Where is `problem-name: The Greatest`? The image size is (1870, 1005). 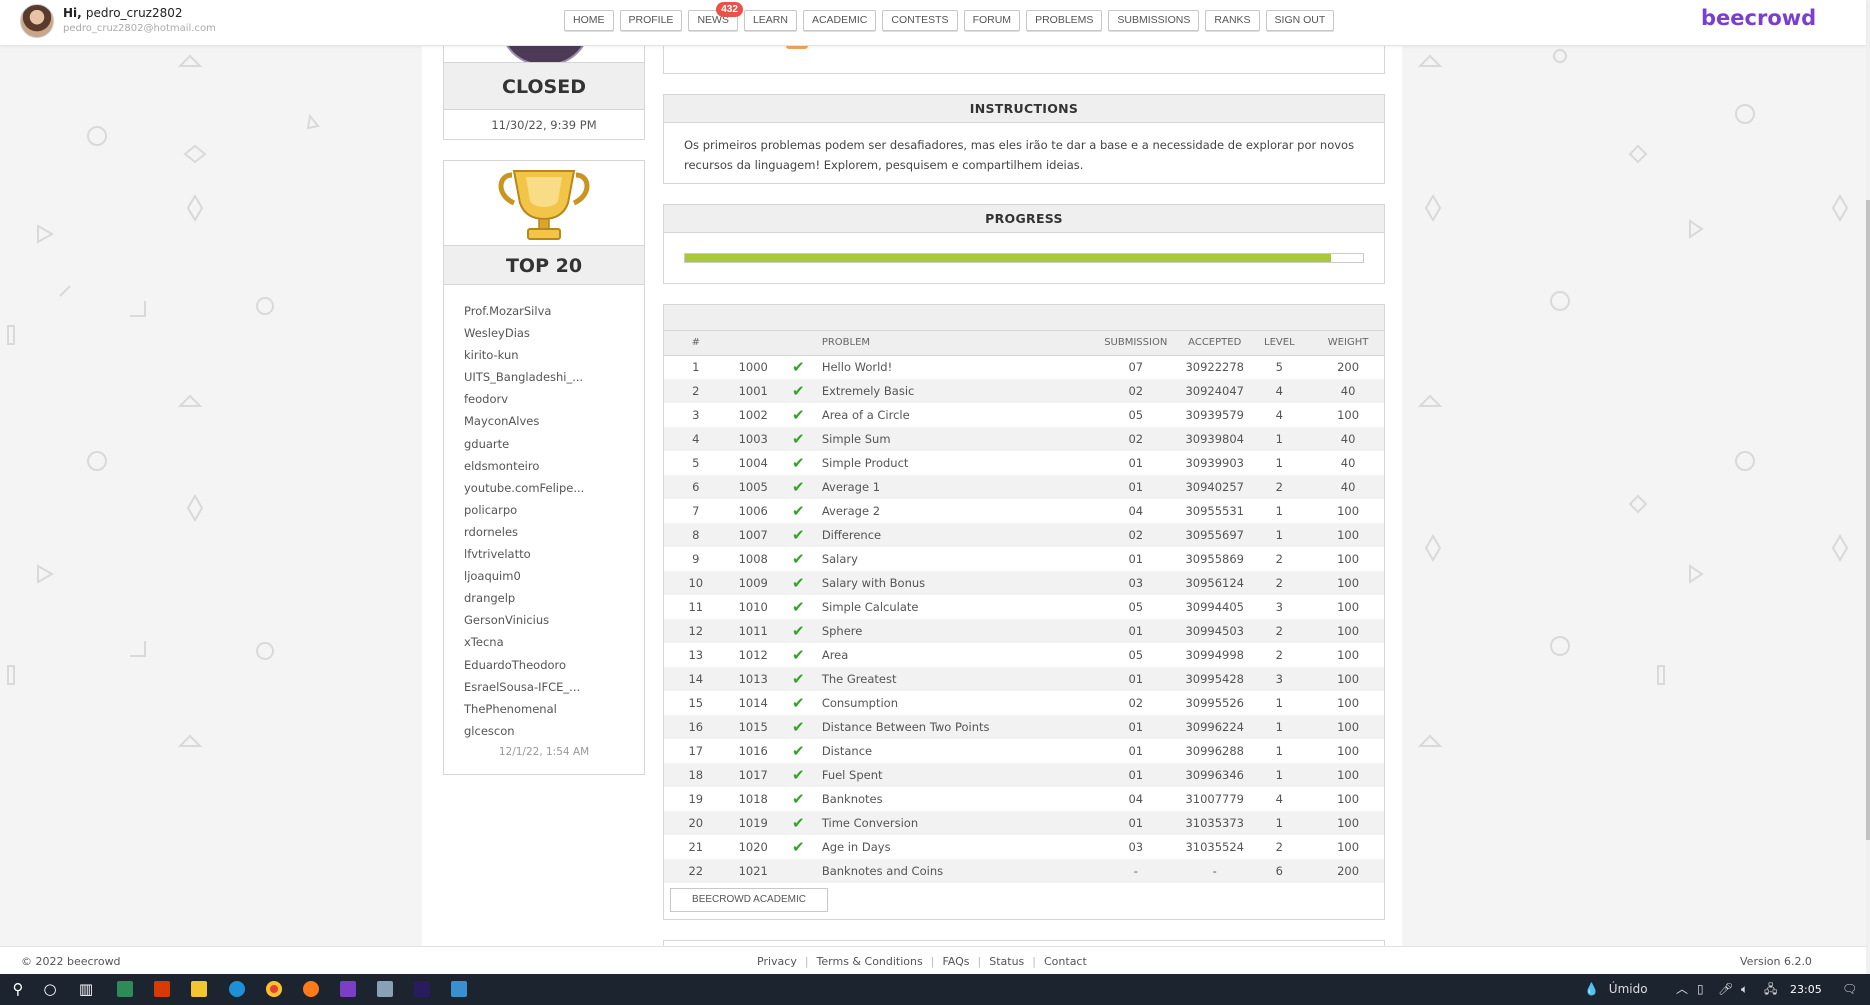
problem-name: The Greatest is located at coordinates (953, 679).